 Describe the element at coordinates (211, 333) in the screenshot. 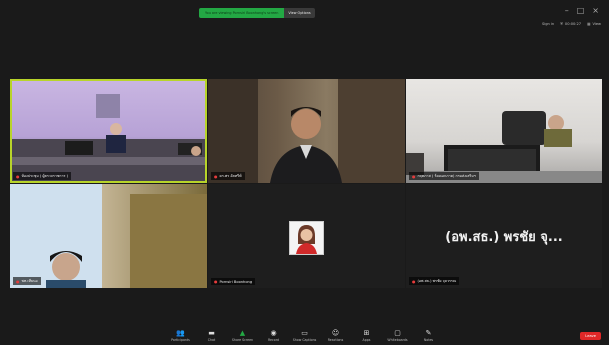

I see `chat-icon: ▬` at that location.